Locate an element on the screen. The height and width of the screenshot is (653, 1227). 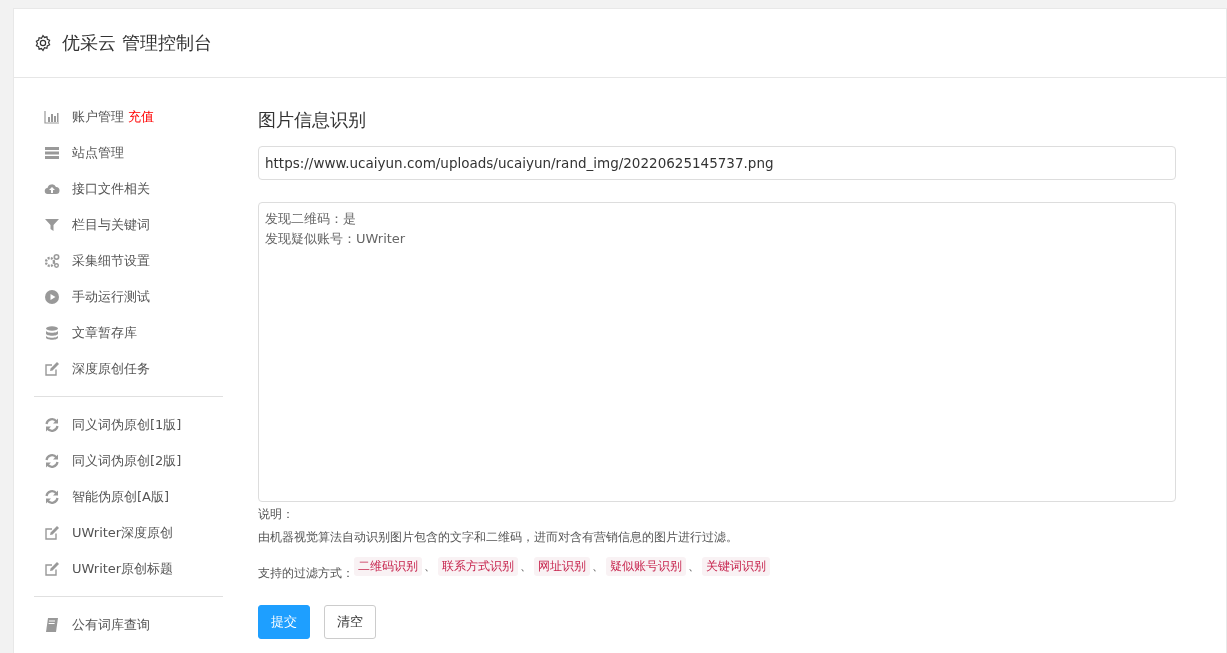
sidebar-item: 文章暂存库 is located at coordinates (128, 333).